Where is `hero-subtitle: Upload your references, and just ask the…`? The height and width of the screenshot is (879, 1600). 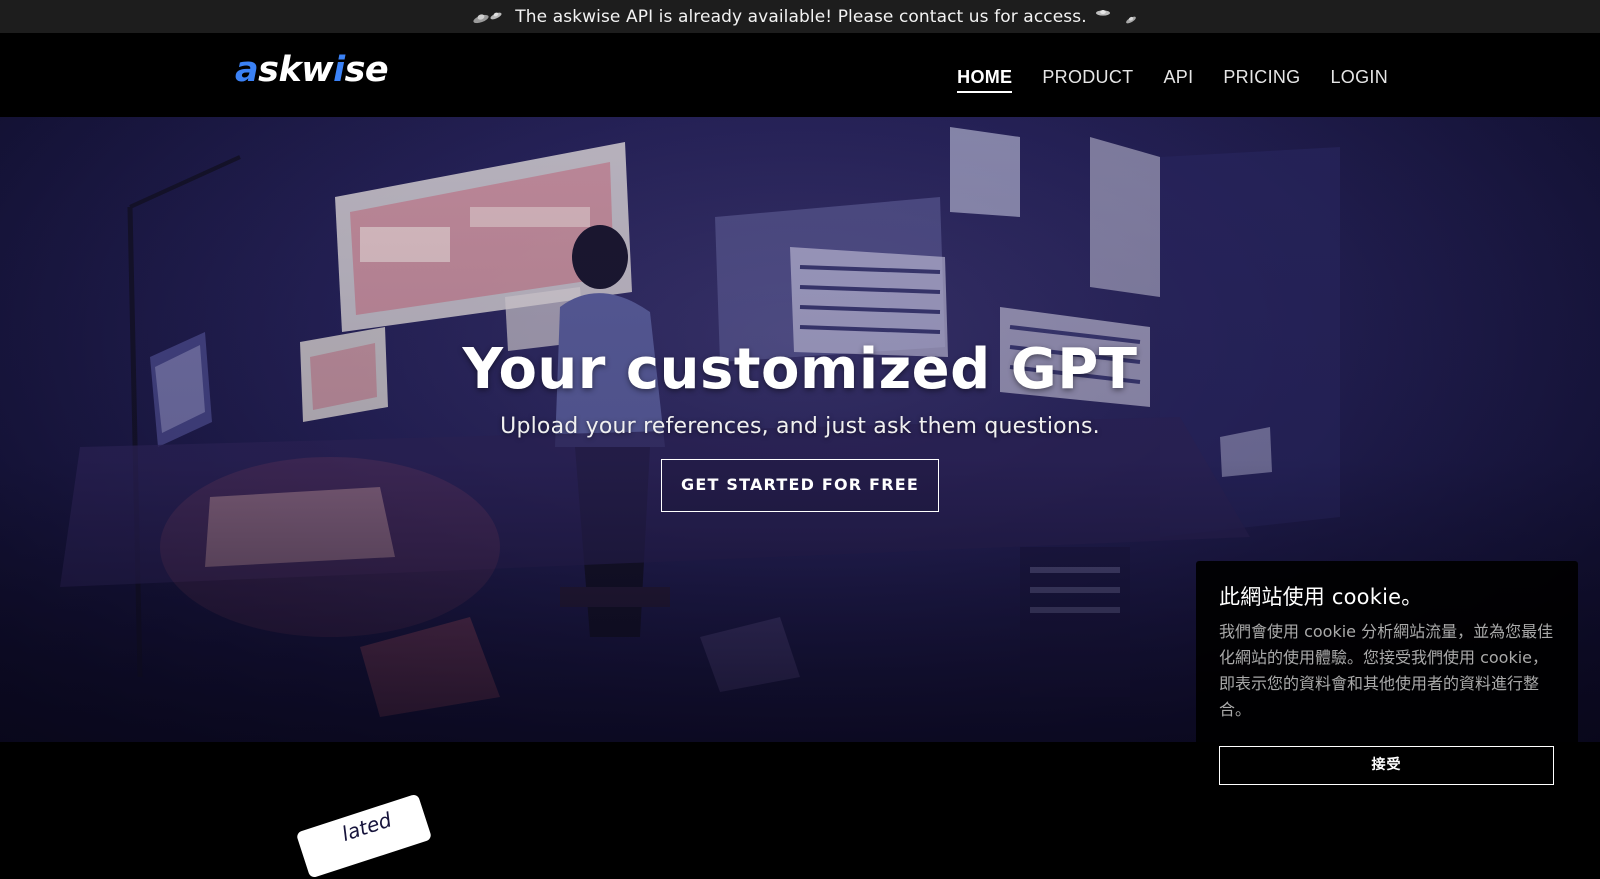
hero-subtitle: Upload your references, and just ask the… is located at coordinates (800, 426).